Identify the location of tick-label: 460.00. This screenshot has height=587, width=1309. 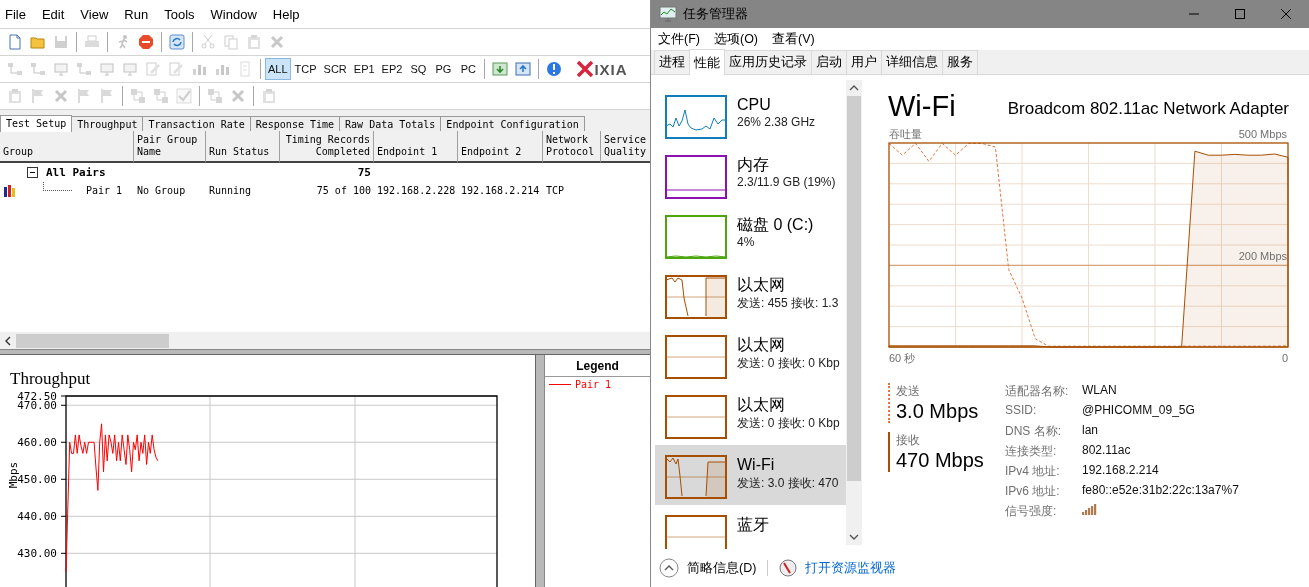
(37, 443).